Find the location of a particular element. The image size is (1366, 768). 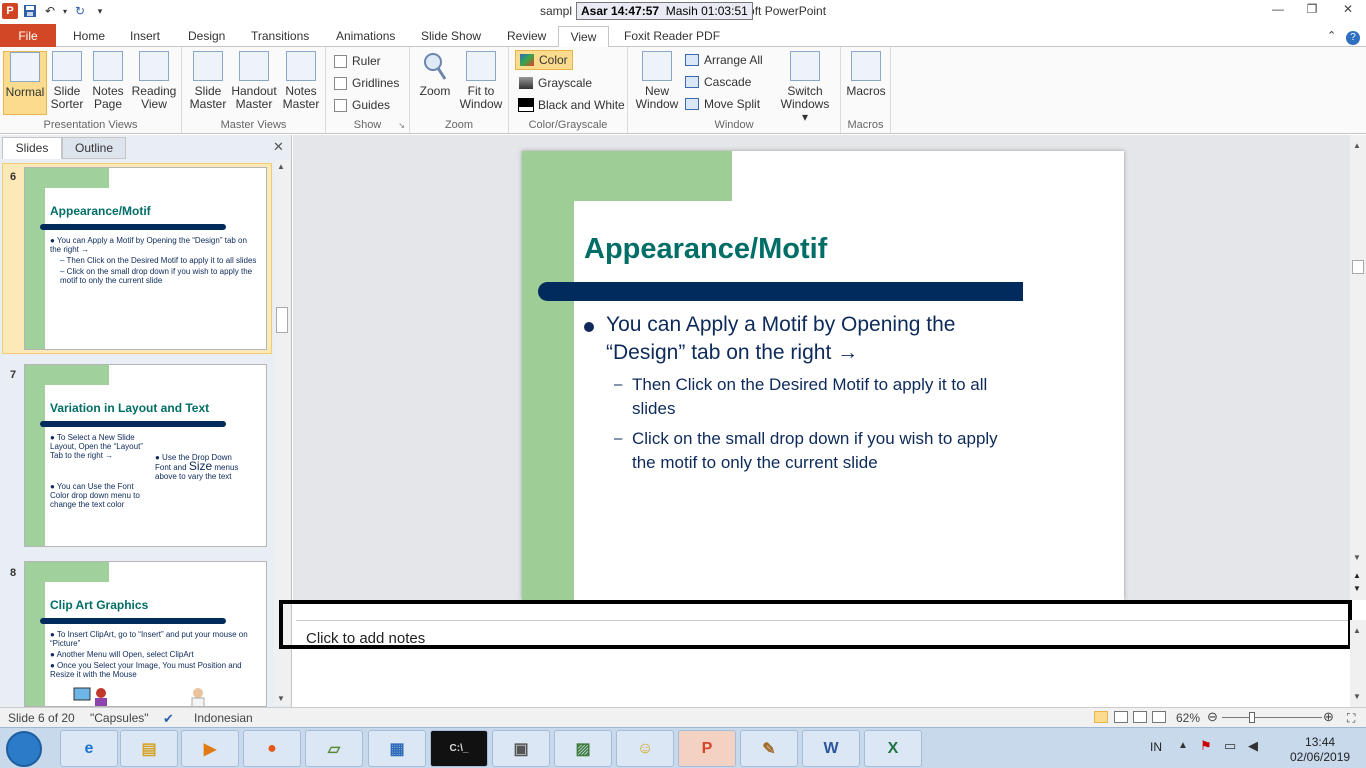

normal-view-label: Normal is located at coordinates (25, 92).